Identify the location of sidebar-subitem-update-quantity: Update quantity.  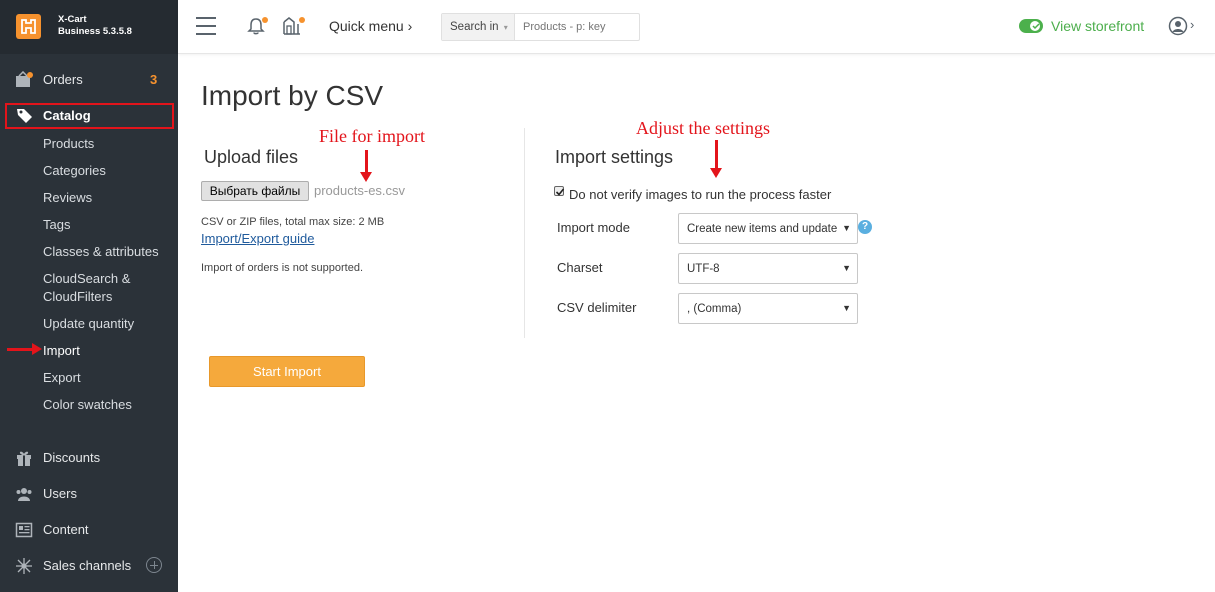
(88, 324).